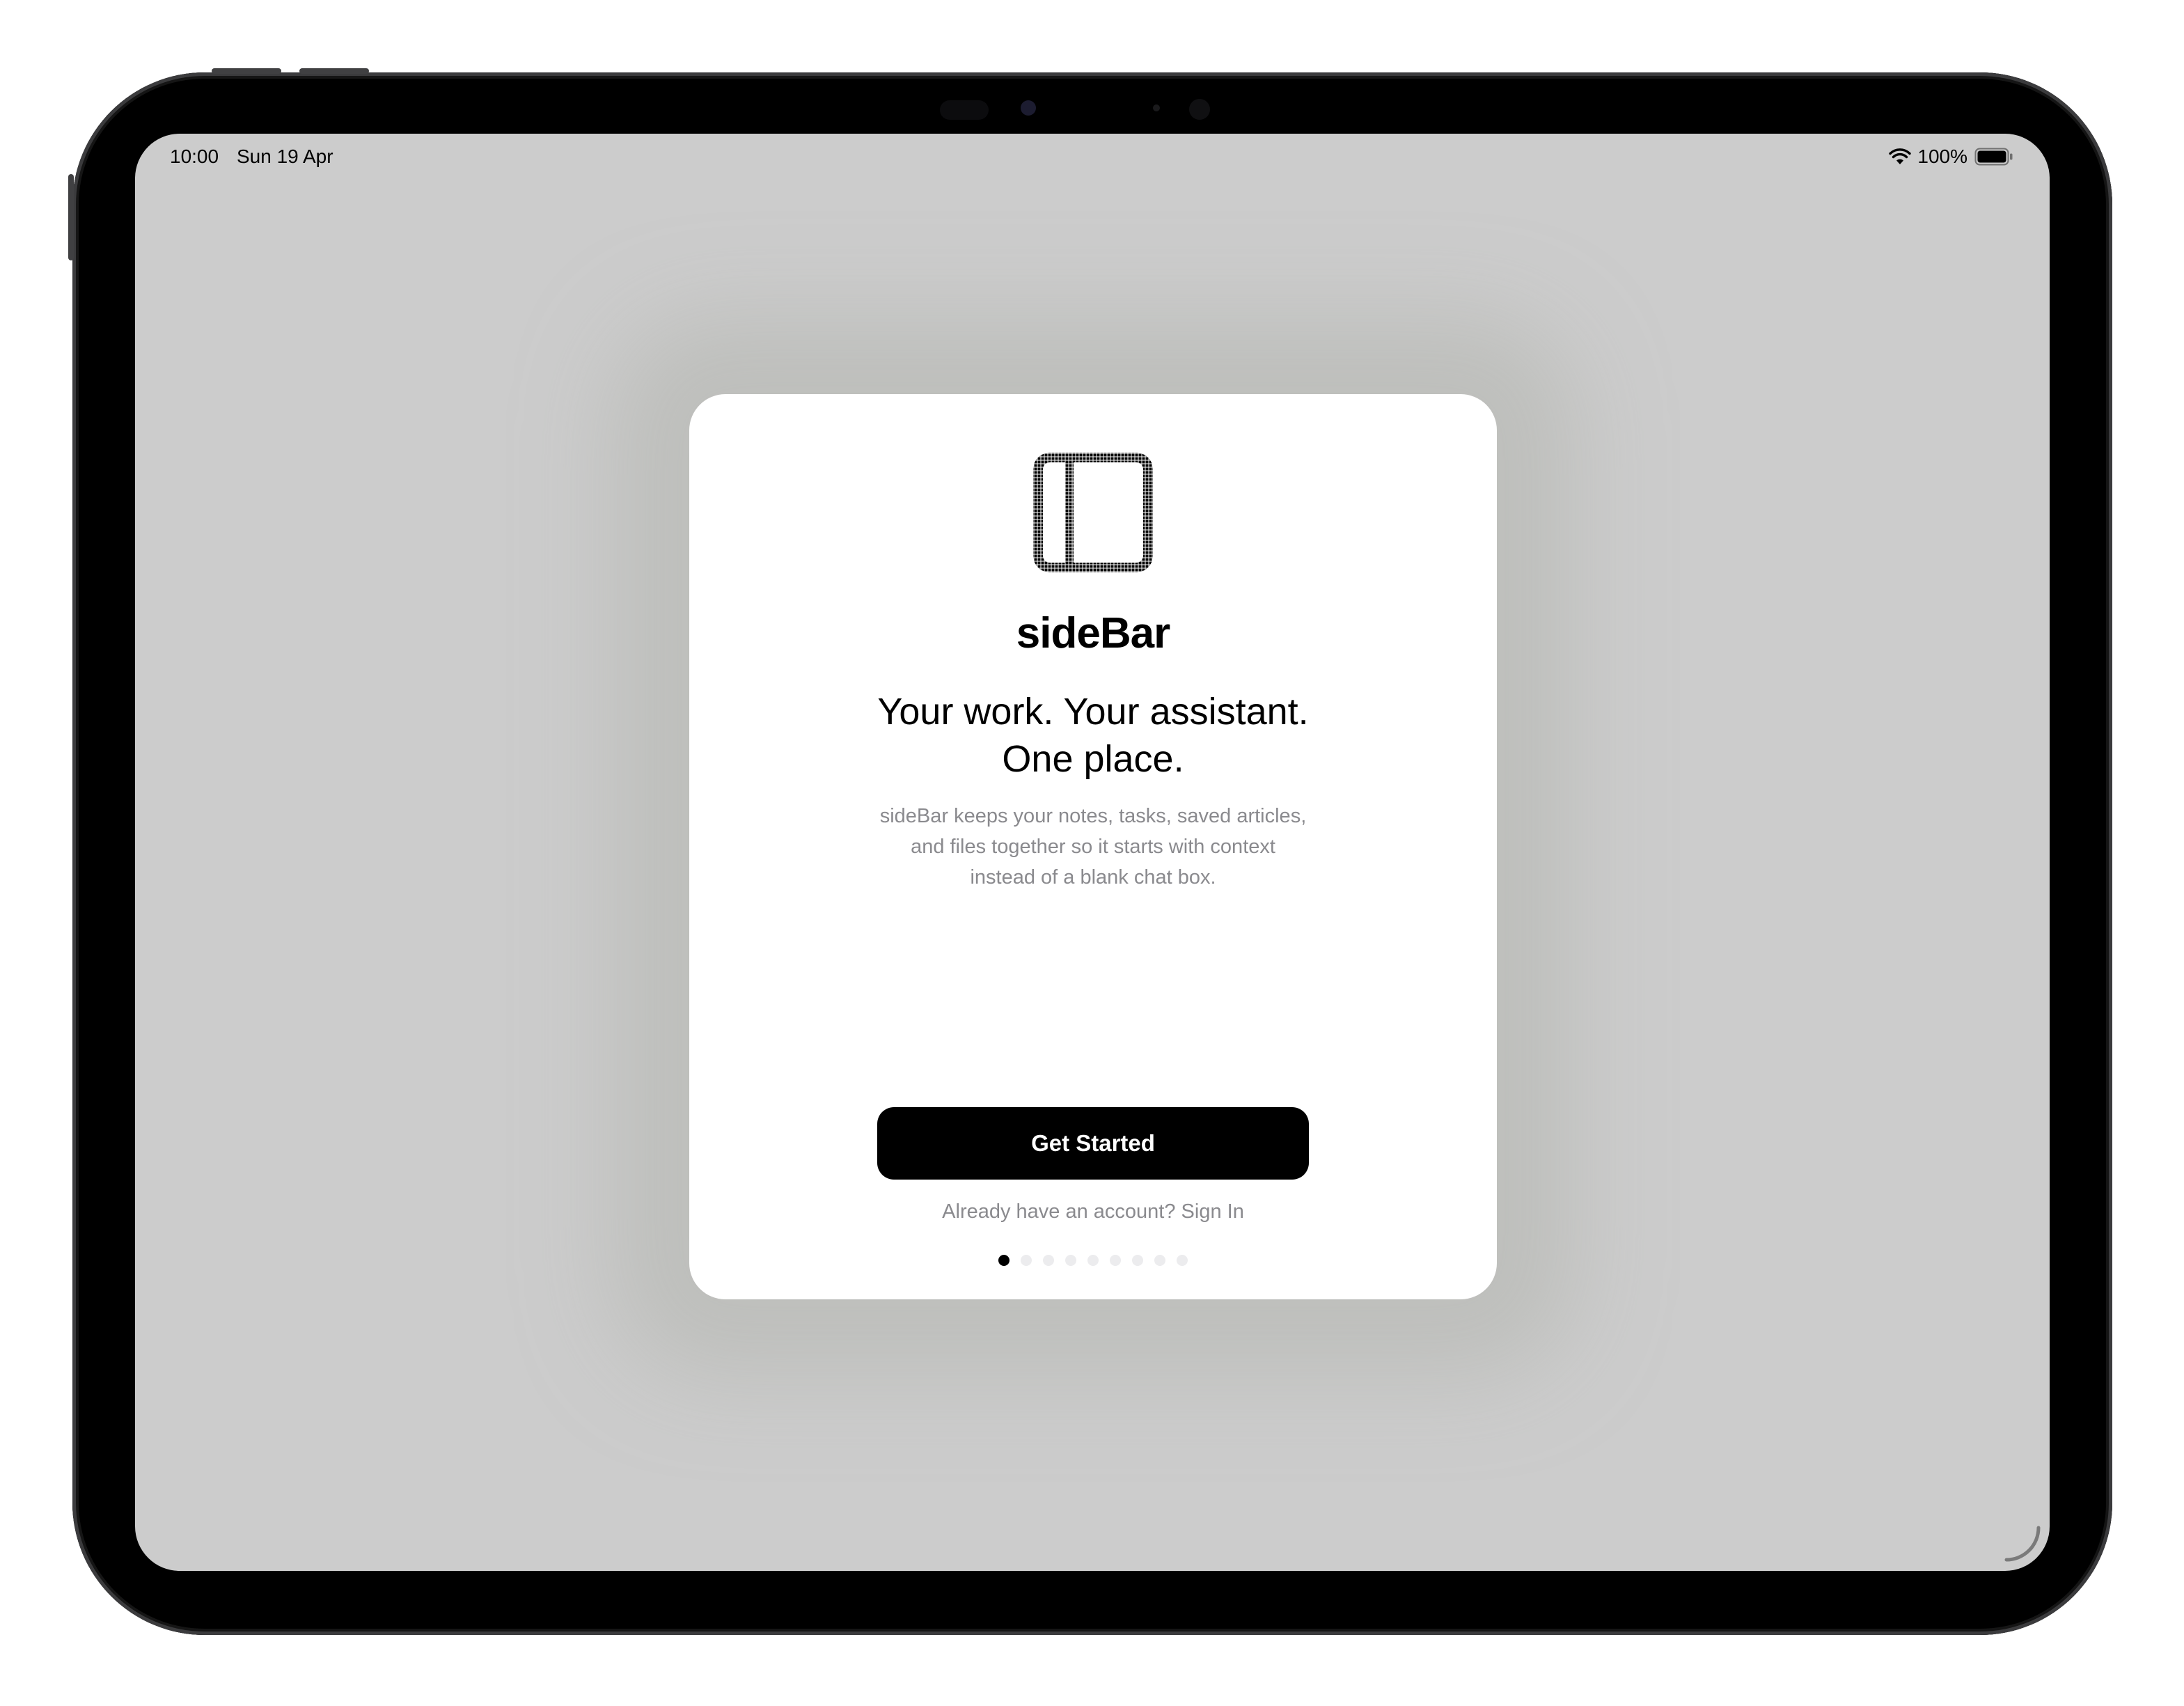 This screenshot has height=1706, width=2184. I want to click on status-right-group: 100%, so click(1951, 157).